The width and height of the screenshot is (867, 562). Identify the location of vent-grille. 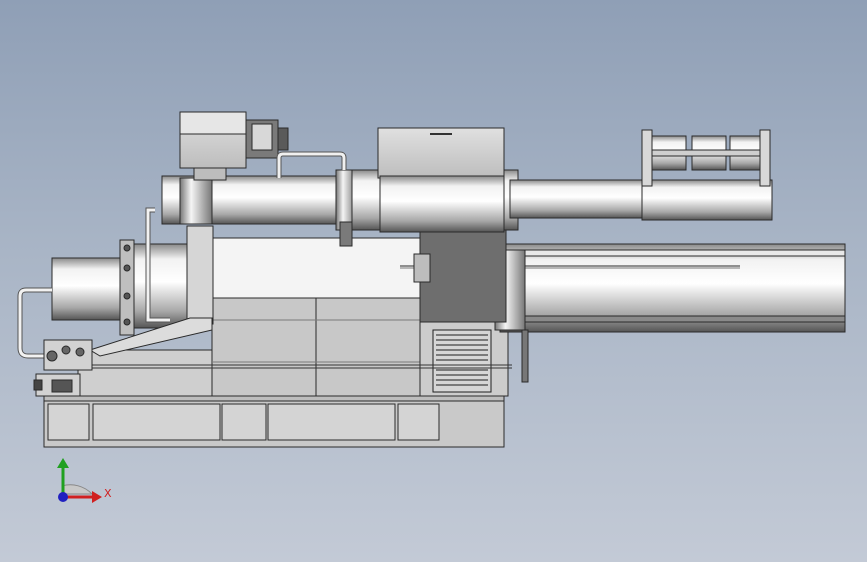
(462, 361).